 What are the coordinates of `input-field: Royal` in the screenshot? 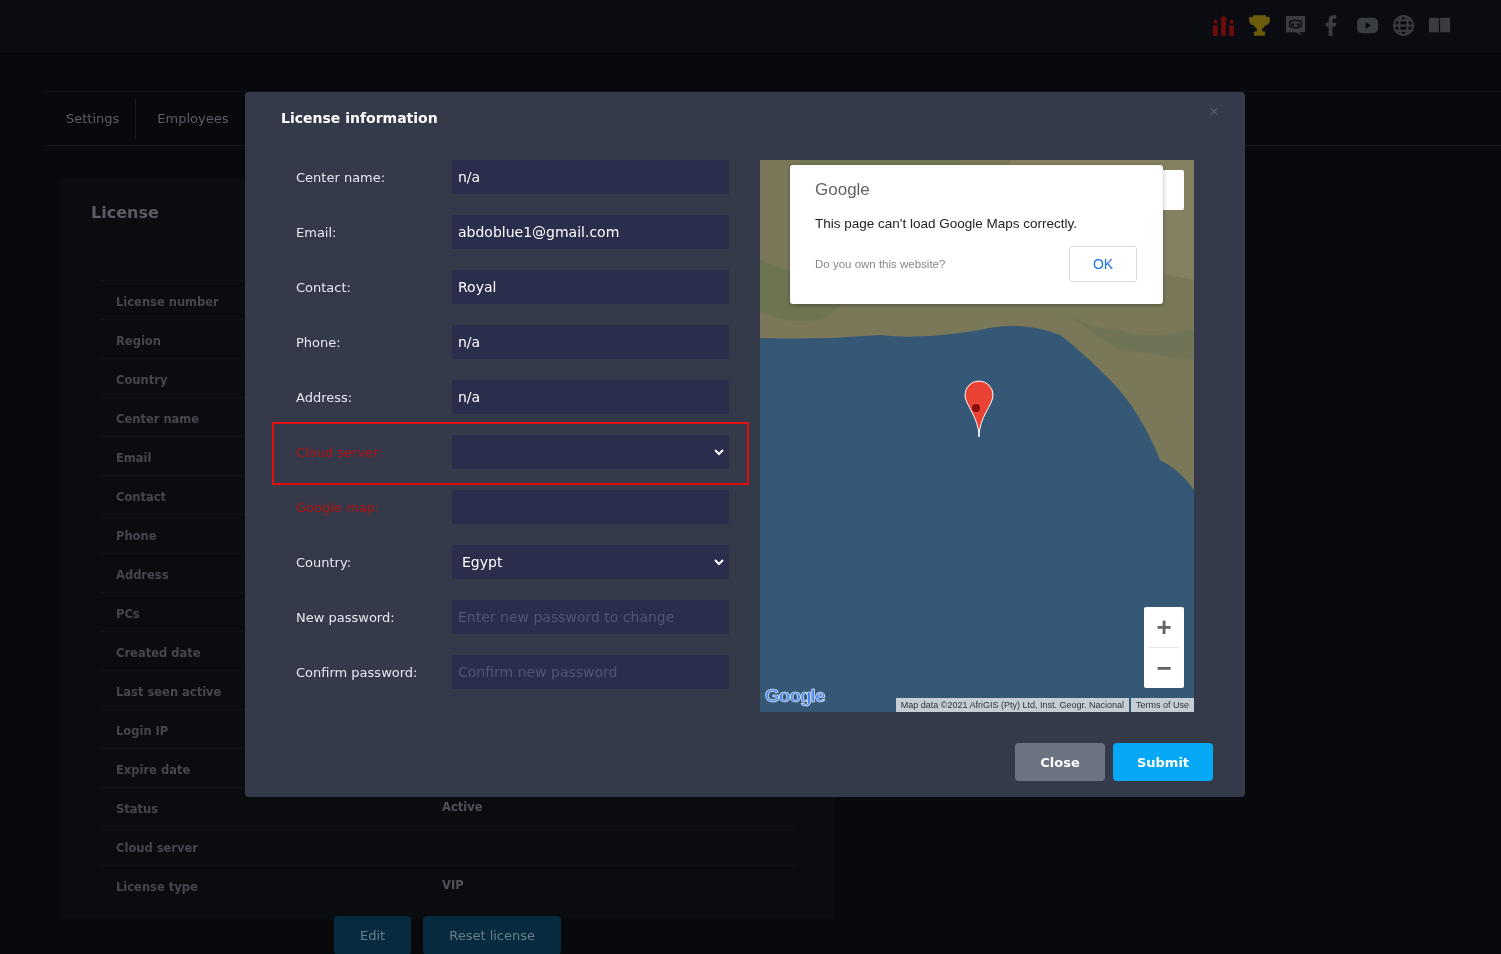 It's located at (590, 287).